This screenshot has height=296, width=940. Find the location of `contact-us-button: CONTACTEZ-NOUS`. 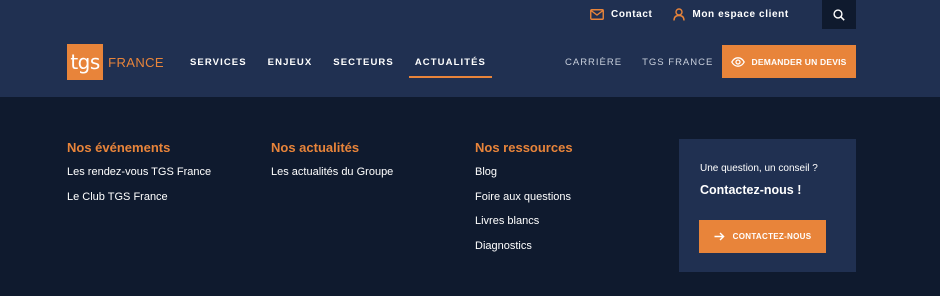

contact-us-button: CONTACTEZ-NOUS is located at coordinates (762, 236).